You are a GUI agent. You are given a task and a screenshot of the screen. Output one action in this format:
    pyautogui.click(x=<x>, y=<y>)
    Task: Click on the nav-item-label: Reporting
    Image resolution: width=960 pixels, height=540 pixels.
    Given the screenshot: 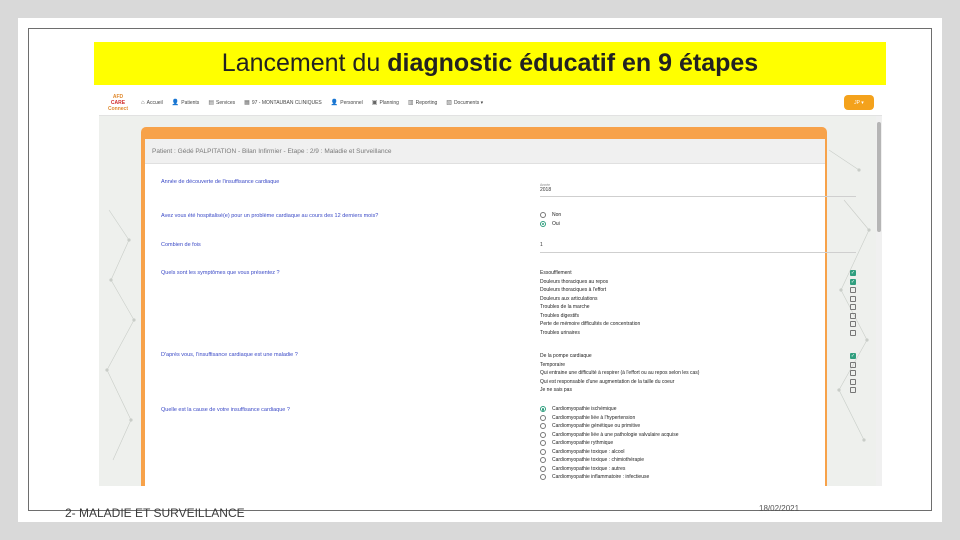 What is the action you would take?
    pyautogui.click(x=426, y=102)
    